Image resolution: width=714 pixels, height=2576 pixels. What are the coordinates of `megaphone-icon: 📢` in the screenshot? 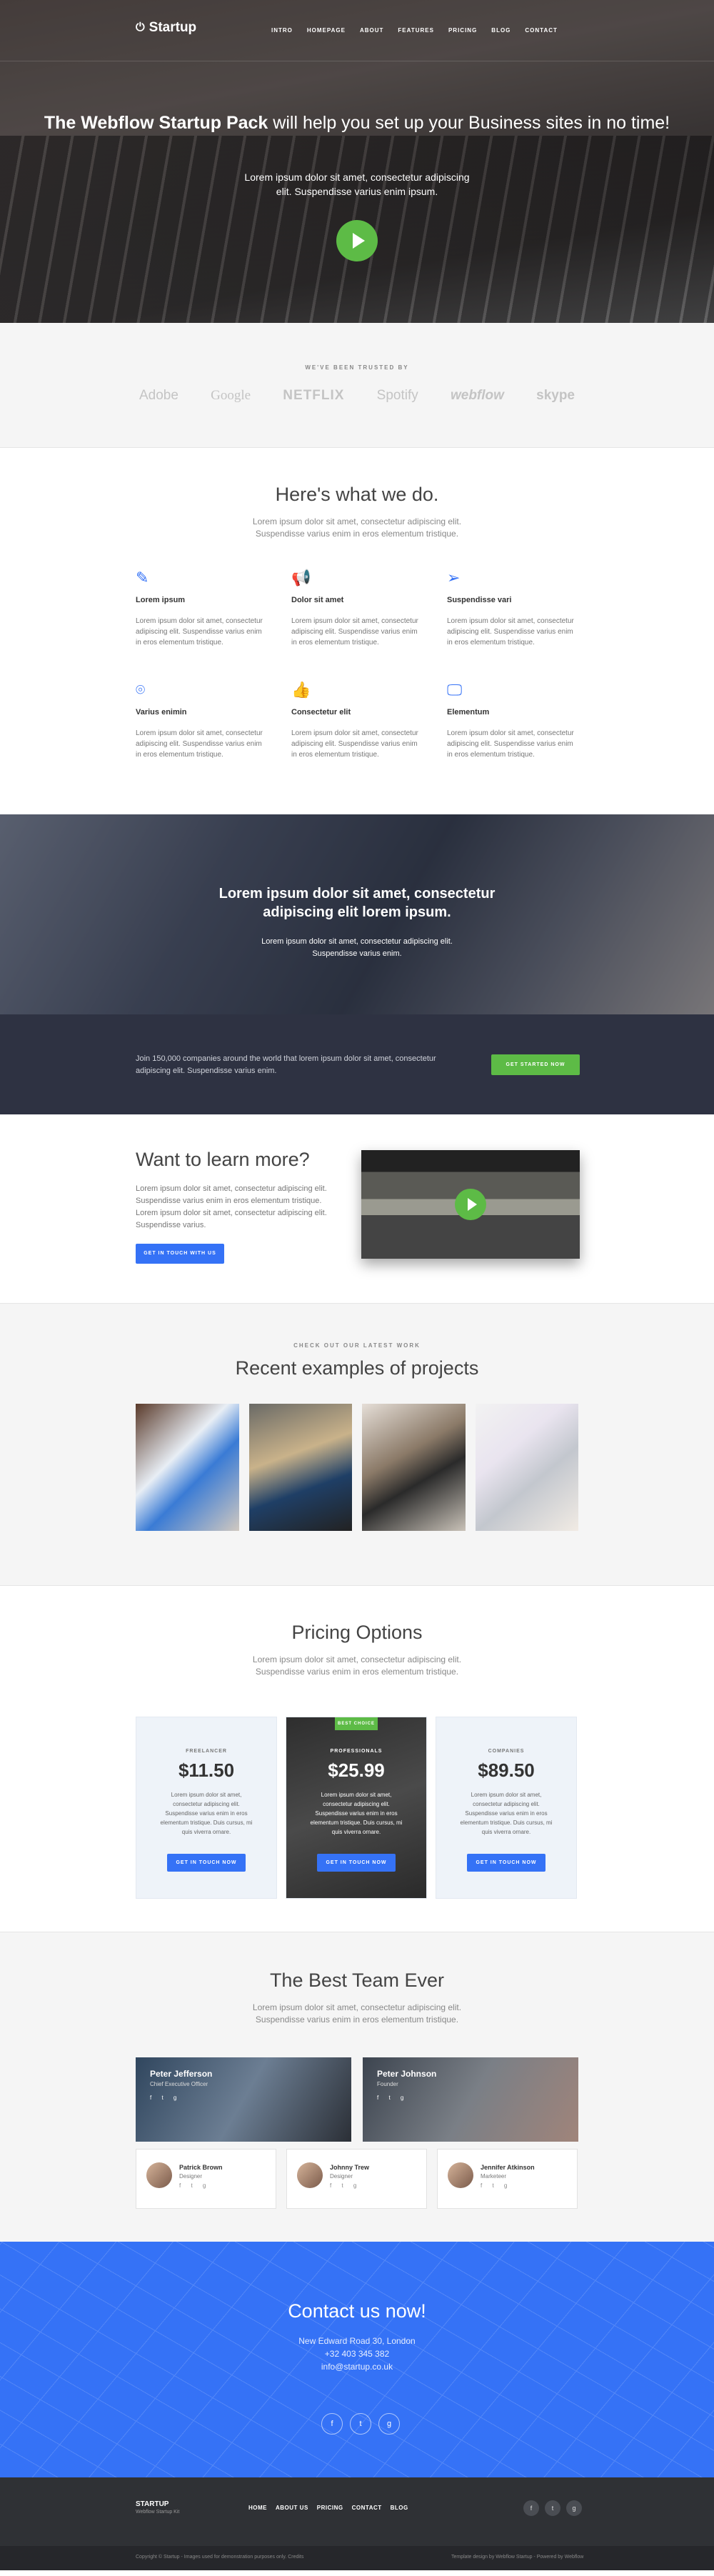 It's located at (301, 577).